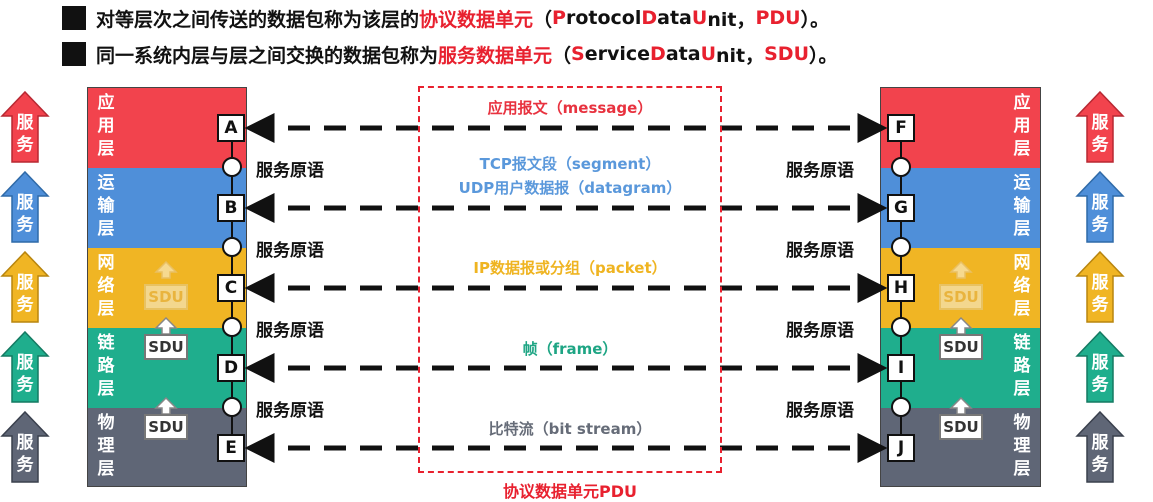 Image resolution: width=1153 pixels, height=502 pixels. I want to click on right-service-label-physical: 服务, so click(1100, 454).